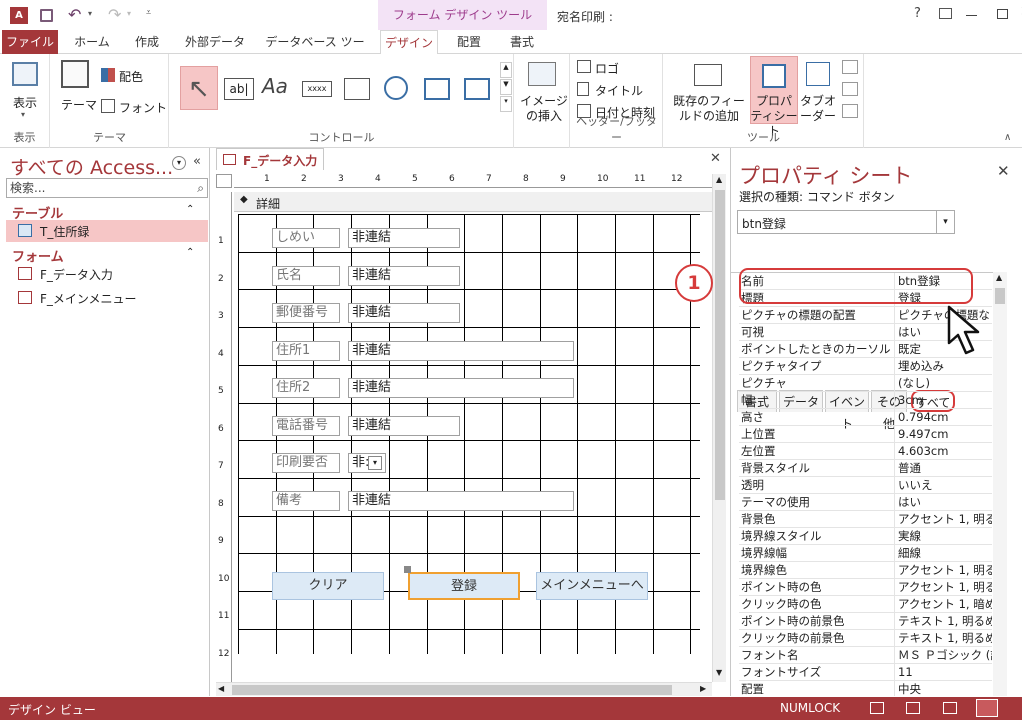 This screenshot has height=720, width=1022. I want to click on collapse-ribbon-icon: ∧, so click(1007, 137).